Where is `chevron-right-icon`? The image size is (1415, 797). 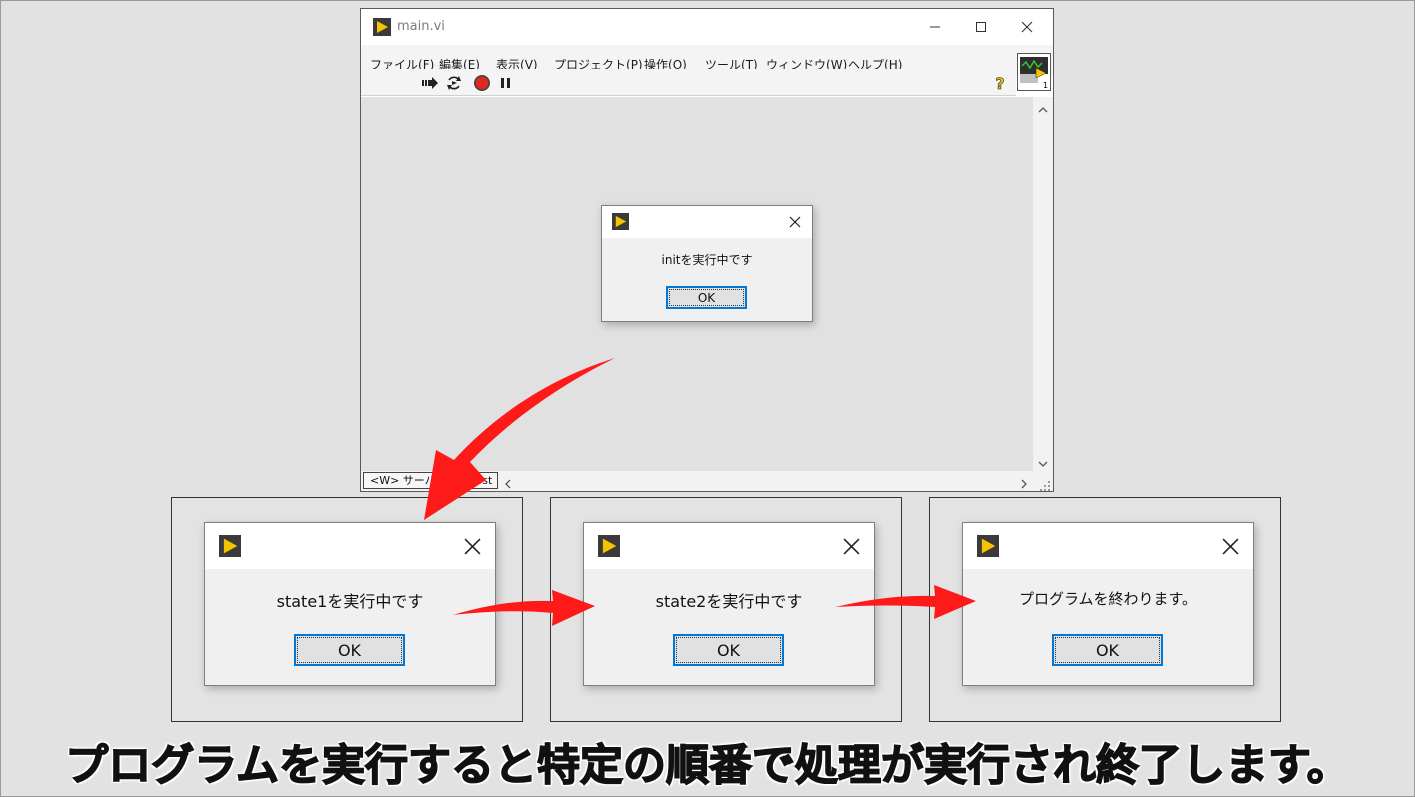 chevron-right-icon is located at coordinates (1024, 482).